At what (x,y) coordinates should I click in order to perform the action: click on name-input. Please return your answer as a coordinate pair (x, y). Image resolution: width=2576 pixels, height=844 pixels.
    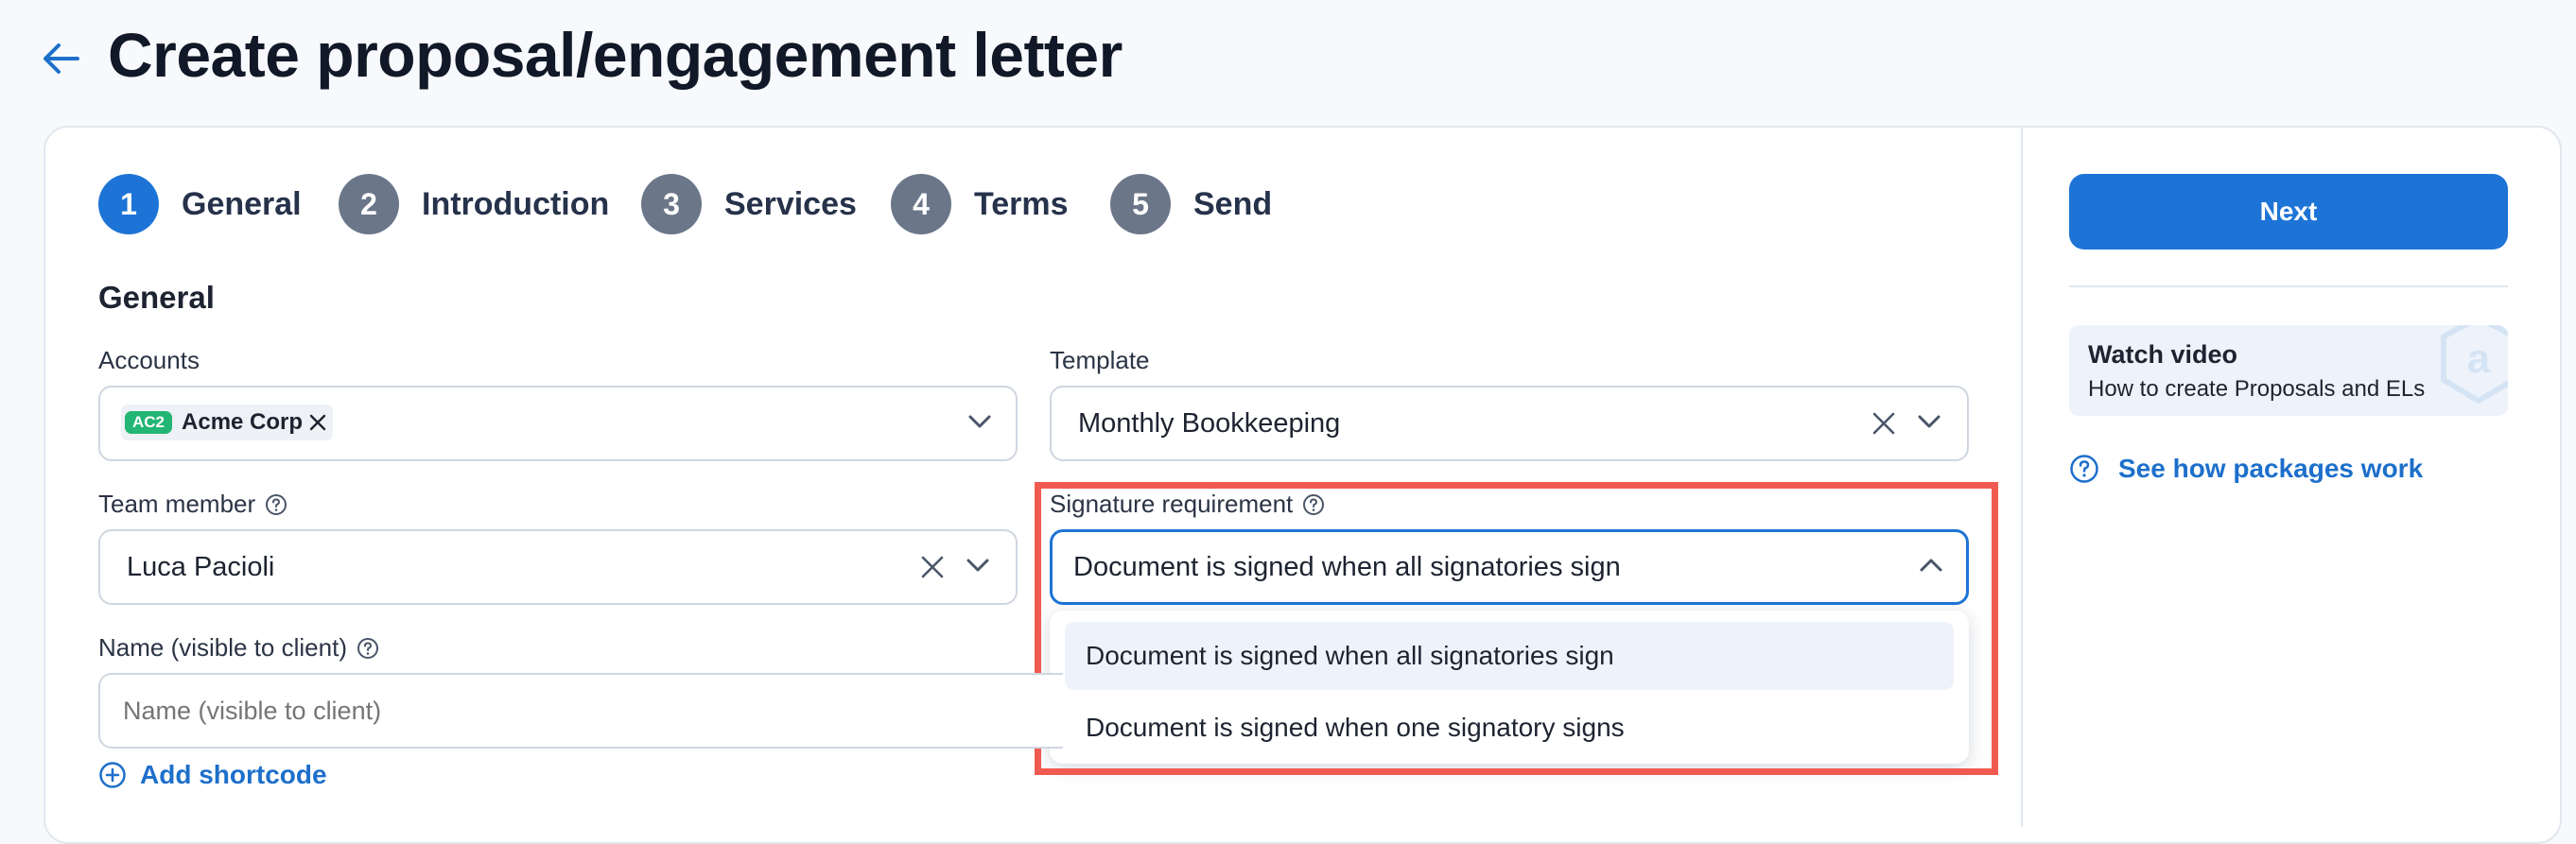
    Looking at the image, I should click on (580, 711).